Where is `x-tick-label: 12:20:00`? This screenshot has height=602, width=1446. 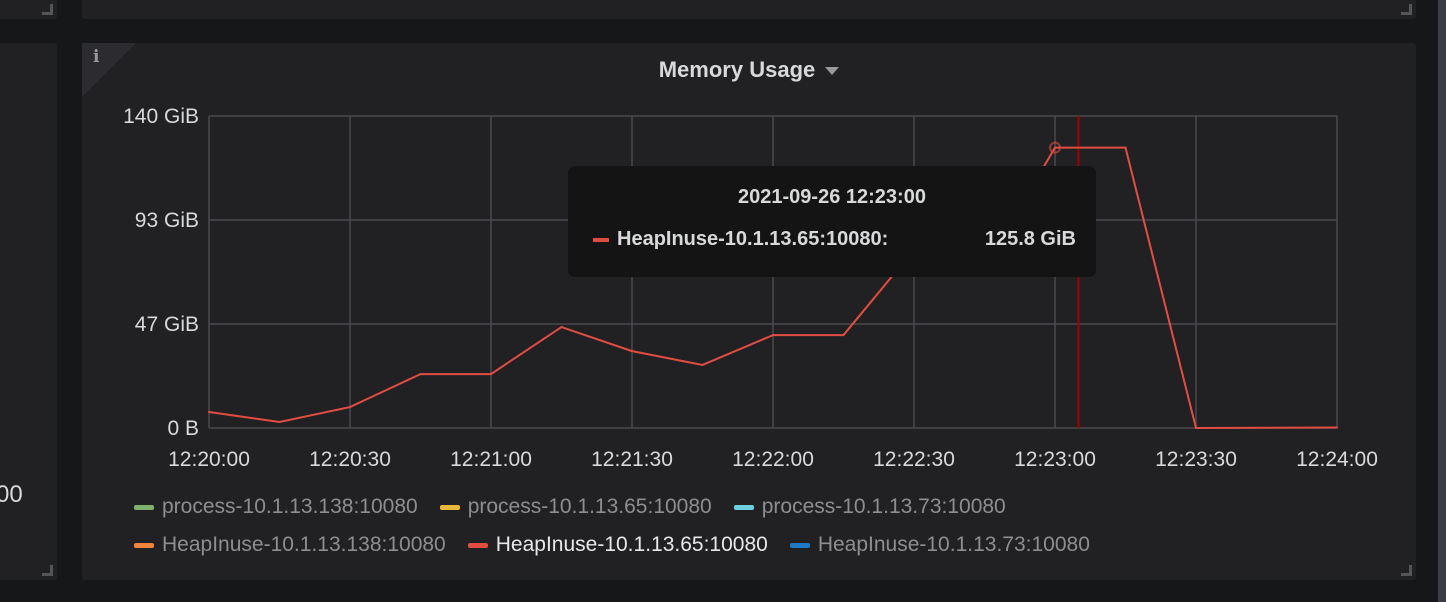
x-tick-label: 12:20:00 is located at coordinates (209, 459).